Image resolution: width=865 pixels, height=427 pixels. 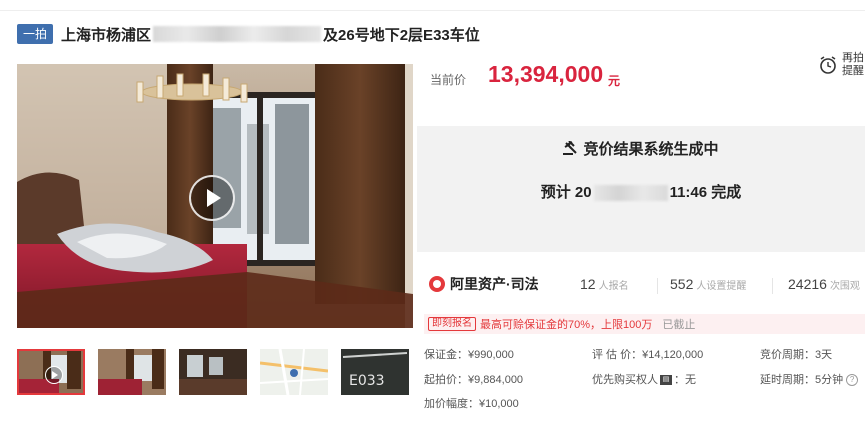 I want to click on brand-stats-row: 阿里资产·司法 12 人报名 552 人设置提醒 24216 次围观, so click(x=641, y=285).